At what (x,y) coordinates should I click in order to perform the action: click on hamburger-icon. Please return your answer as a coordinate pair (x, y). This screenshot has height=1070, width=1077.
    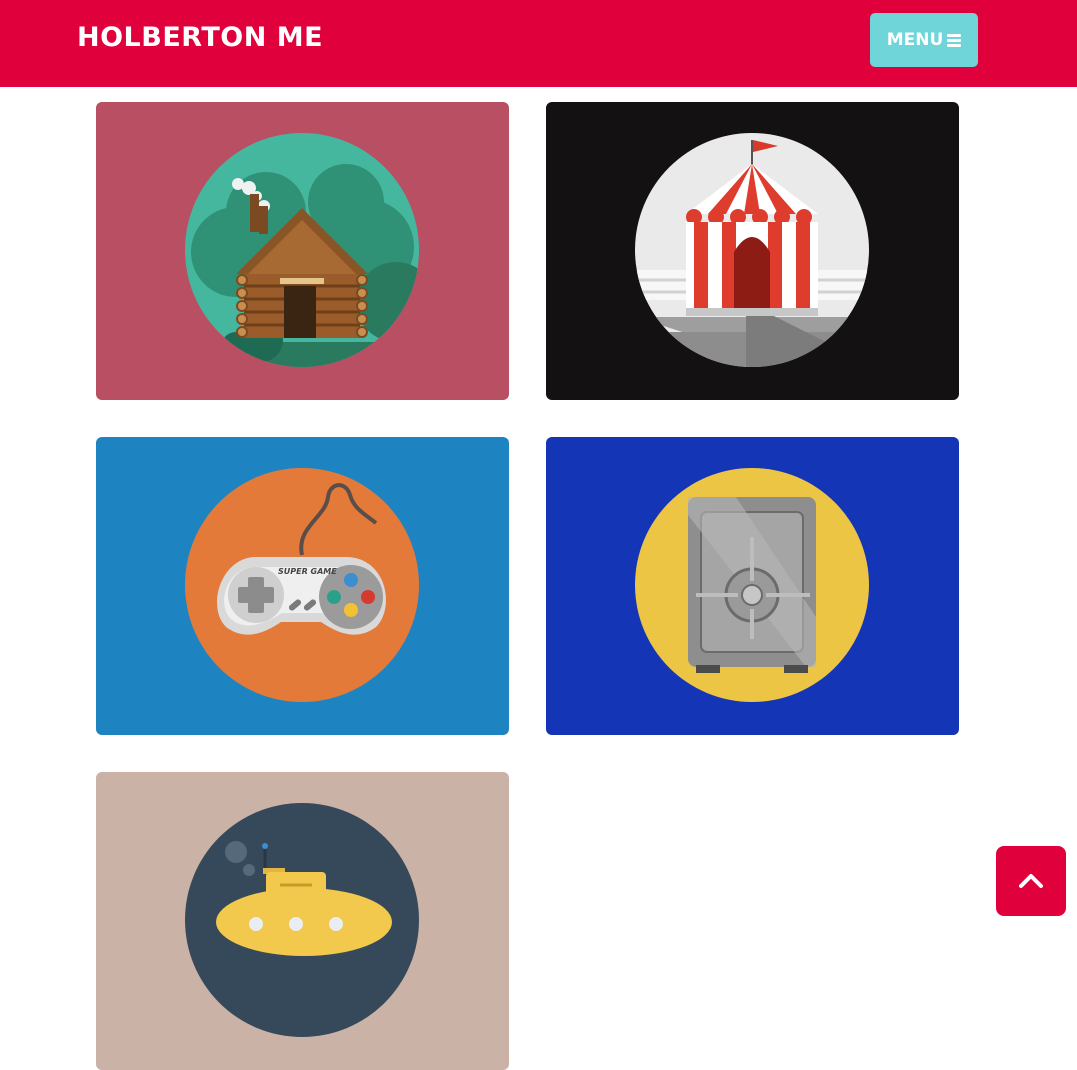
    Looking at the image, I should click on (954, 40).